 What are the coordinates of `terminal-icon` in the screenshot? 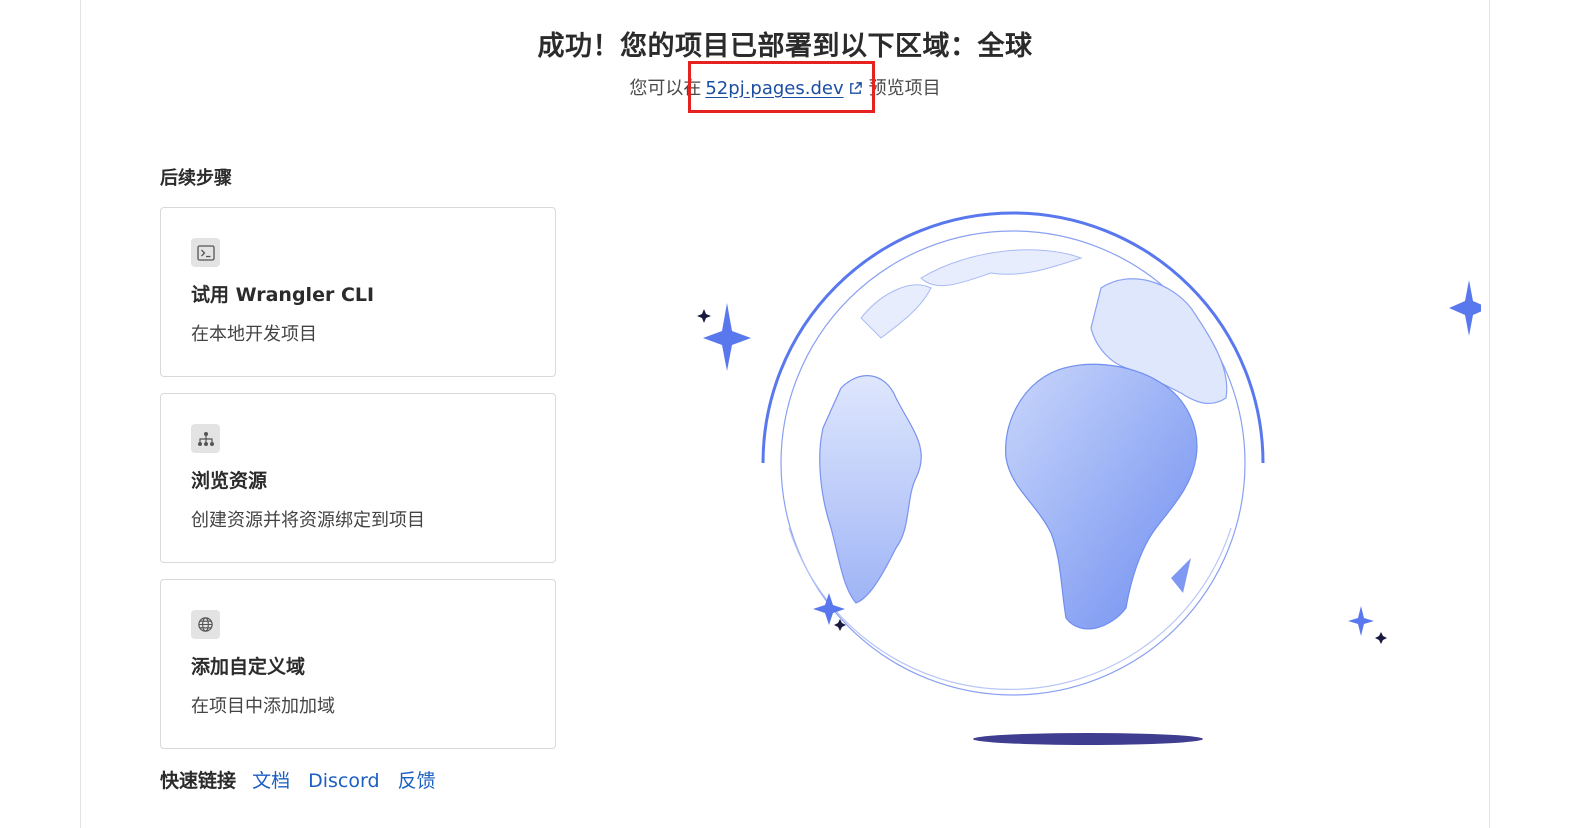 It's located at (205, 252).